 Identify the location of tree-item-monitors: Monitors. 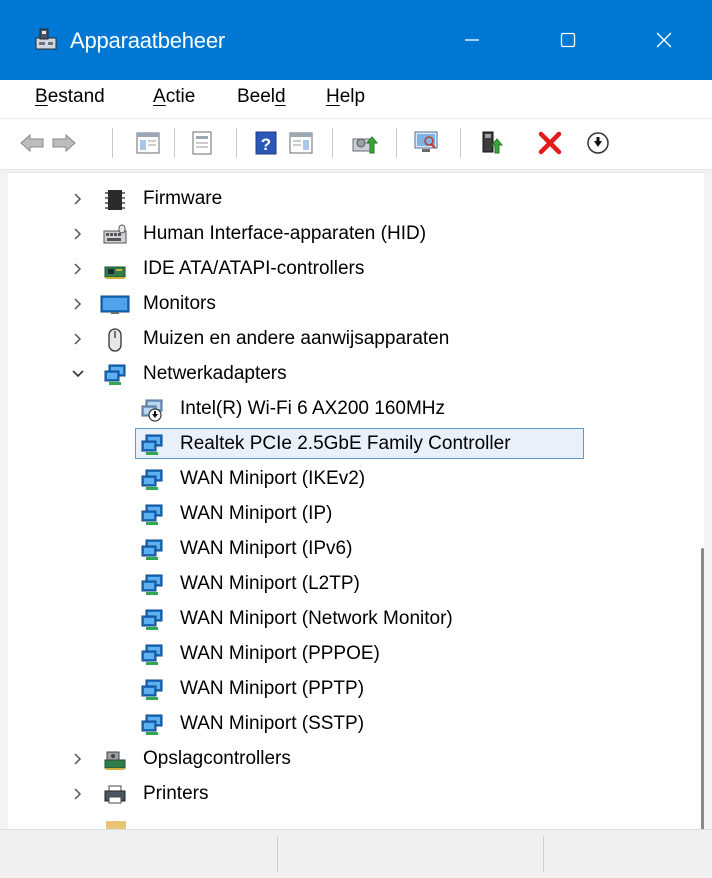
(353, 304).